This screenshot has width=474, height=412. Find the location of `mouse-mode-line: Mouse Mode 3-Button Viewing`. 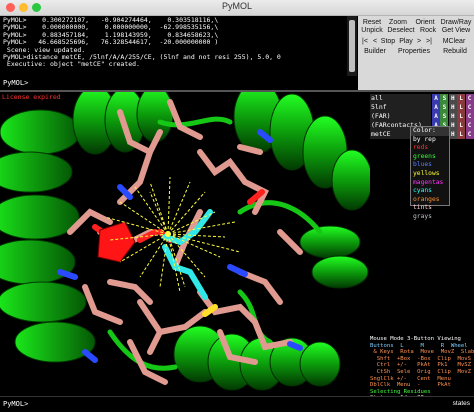

mouse-mode-line: Mouse Mode 3-Button Viewing is located at coordinates (415, 339).